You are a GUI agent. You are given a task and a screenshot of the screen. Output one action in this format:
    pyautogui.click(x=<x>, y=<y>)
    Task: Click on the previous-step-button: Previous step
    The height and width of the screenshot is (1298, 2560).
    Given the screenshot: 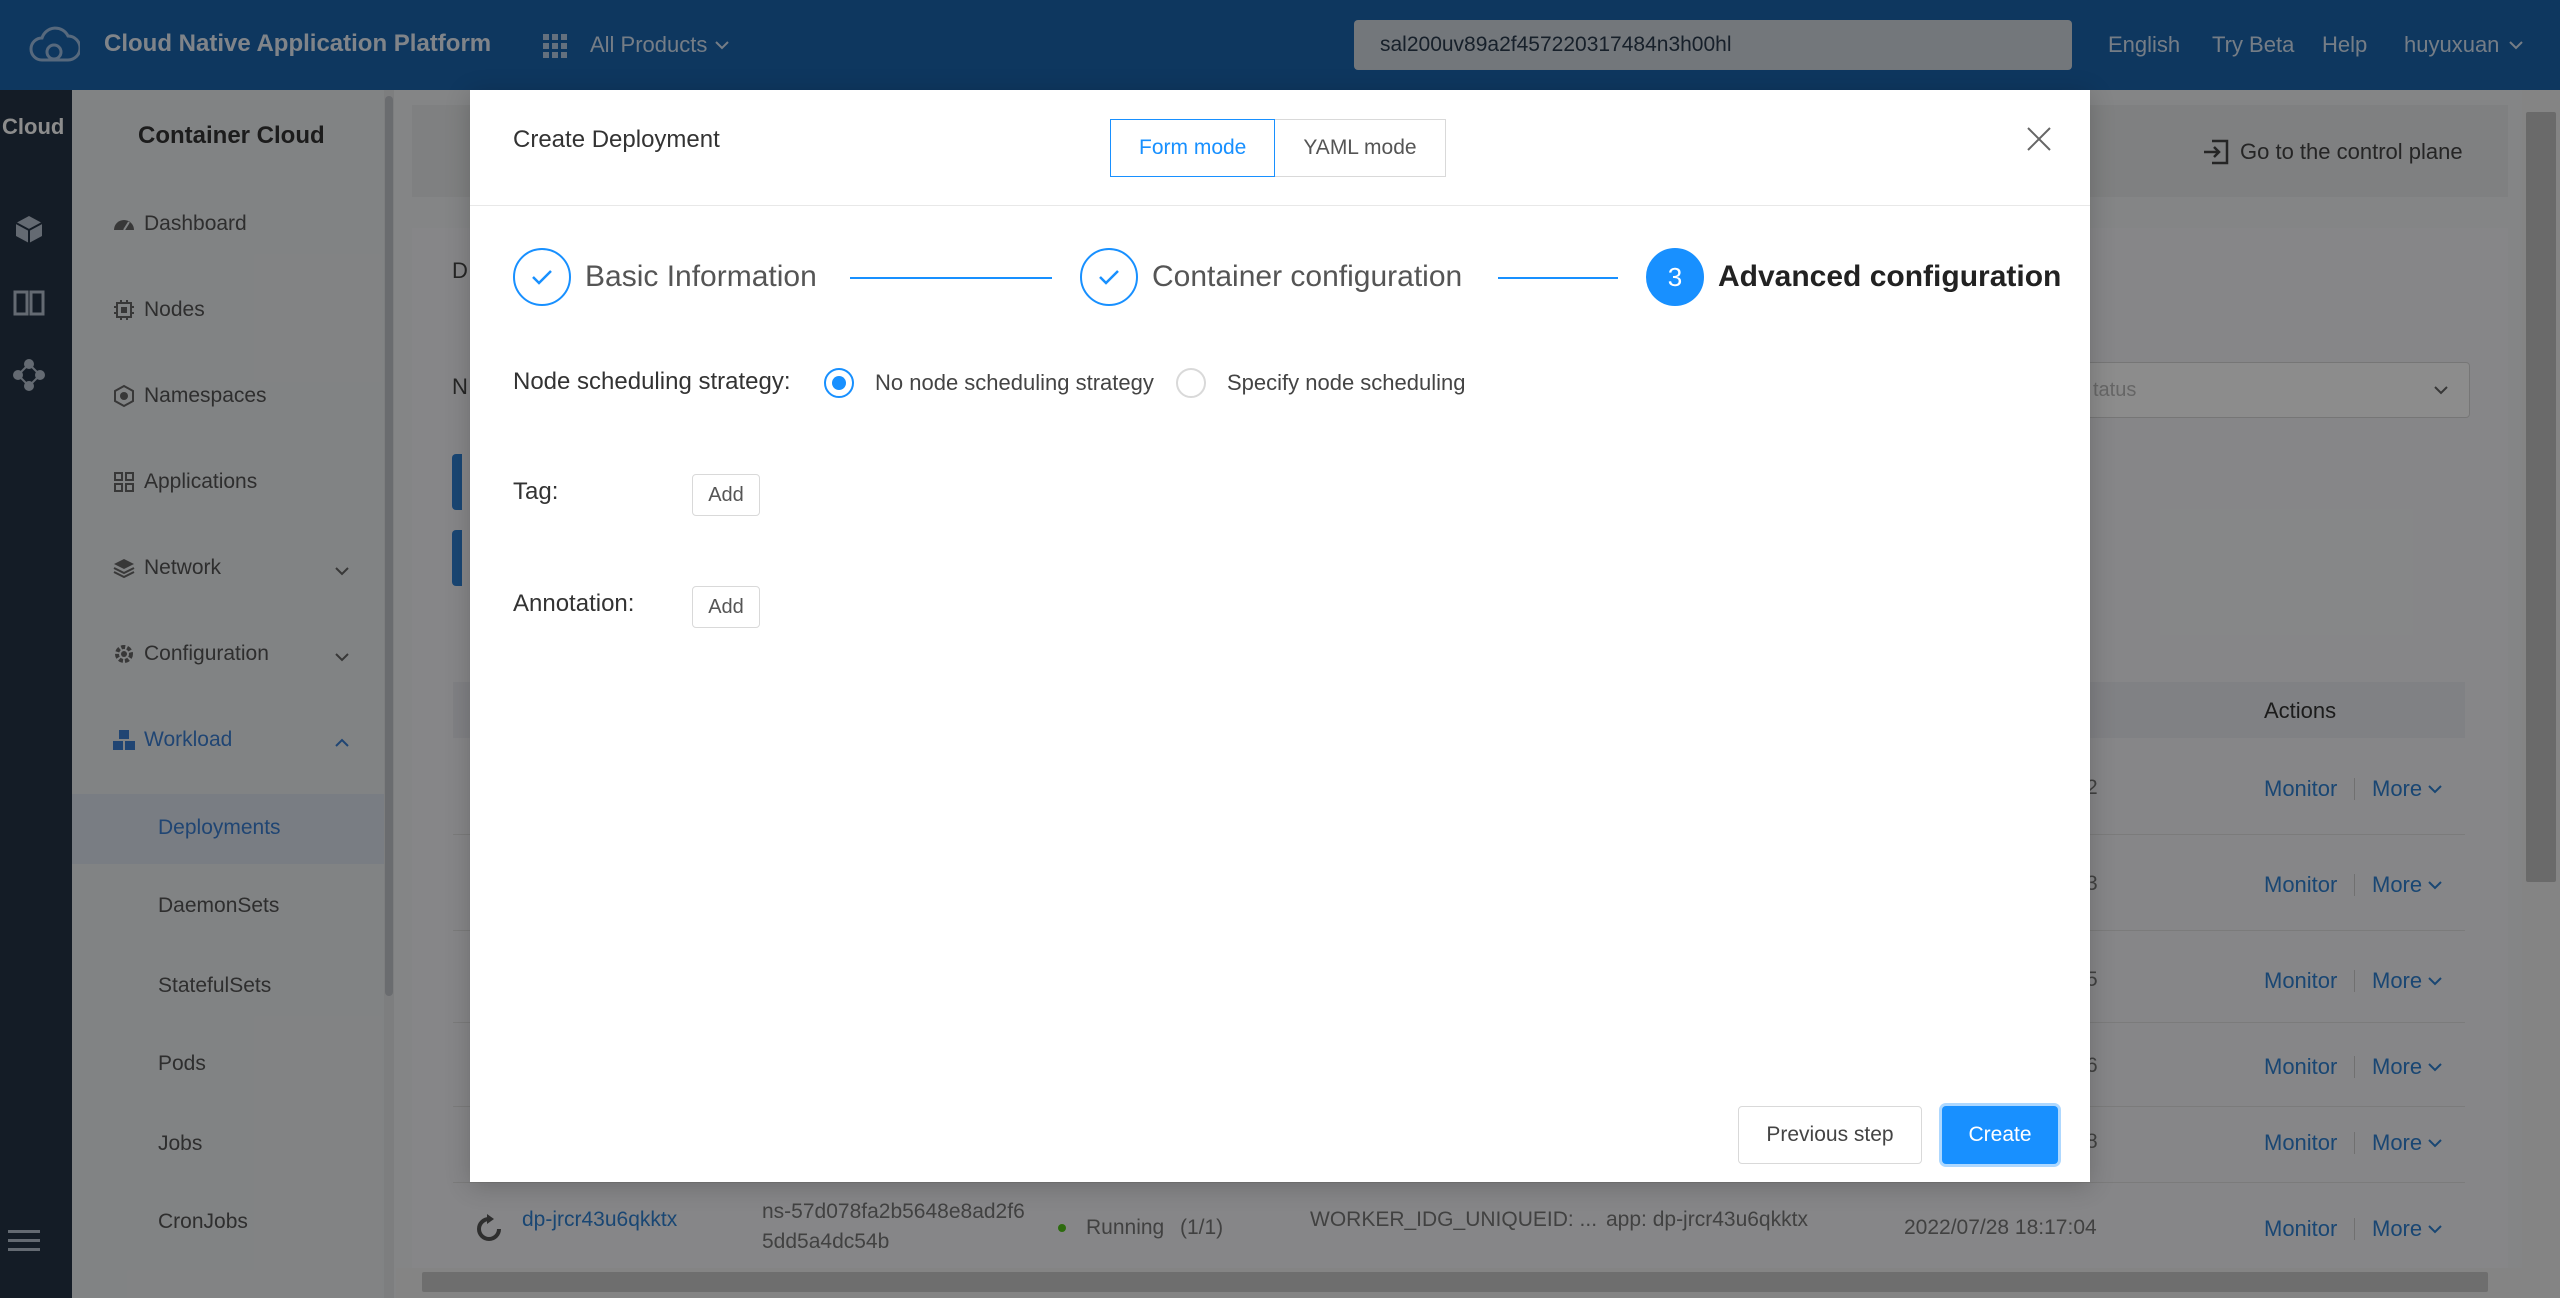 What is the action you would take?
    pyautogui.click(x=1830, y=1135)
    